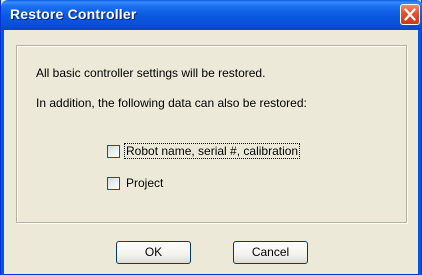  What do you see at coordinates (73, 14) in the screenshot?
I see `window-title: Restore Controller` at bounding box center [73, 14].